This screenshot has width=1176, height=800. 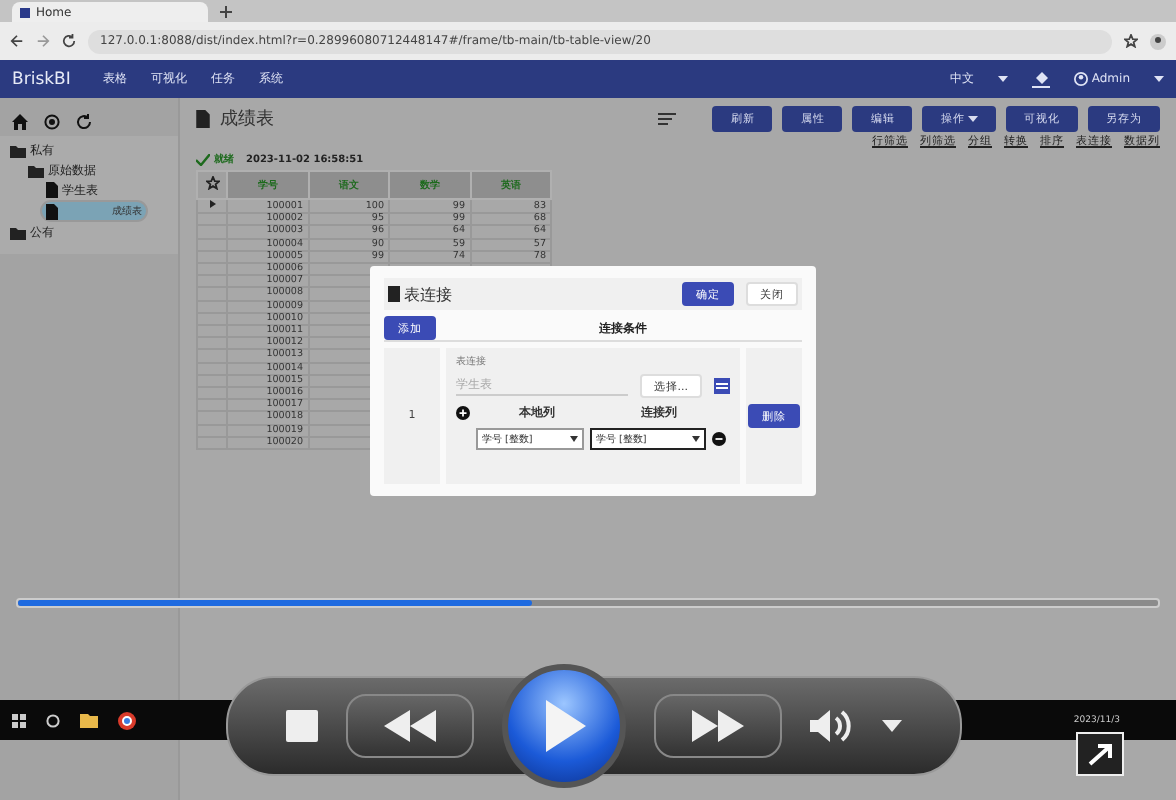 I want to click on brand-logo: BriskBI, so click(x=41, y=79).